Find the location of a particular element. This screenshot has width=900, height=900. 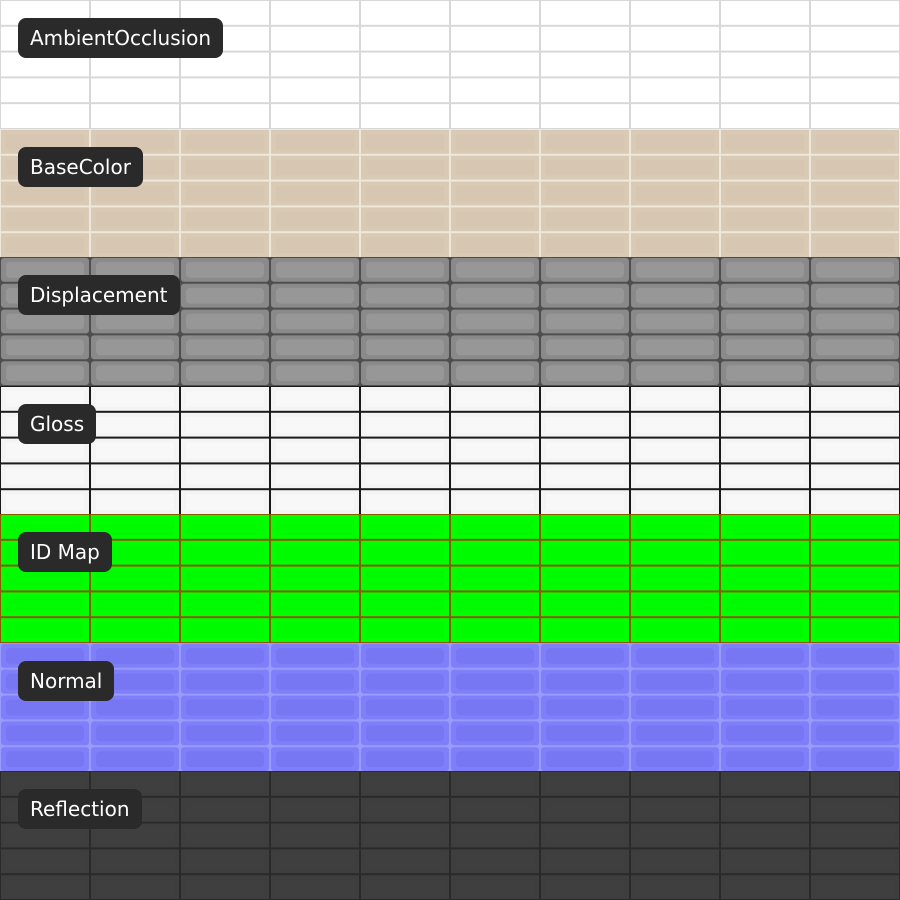

gloss-label: Gloss is located at coordinates (57, 424).